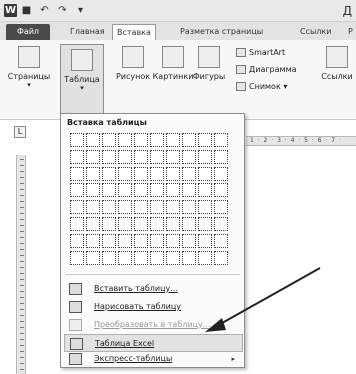  What do you see at coordinates (20, 132) in the screenshot?
I see `ruler-tab-selector: L` at bounding box center [20, 132].